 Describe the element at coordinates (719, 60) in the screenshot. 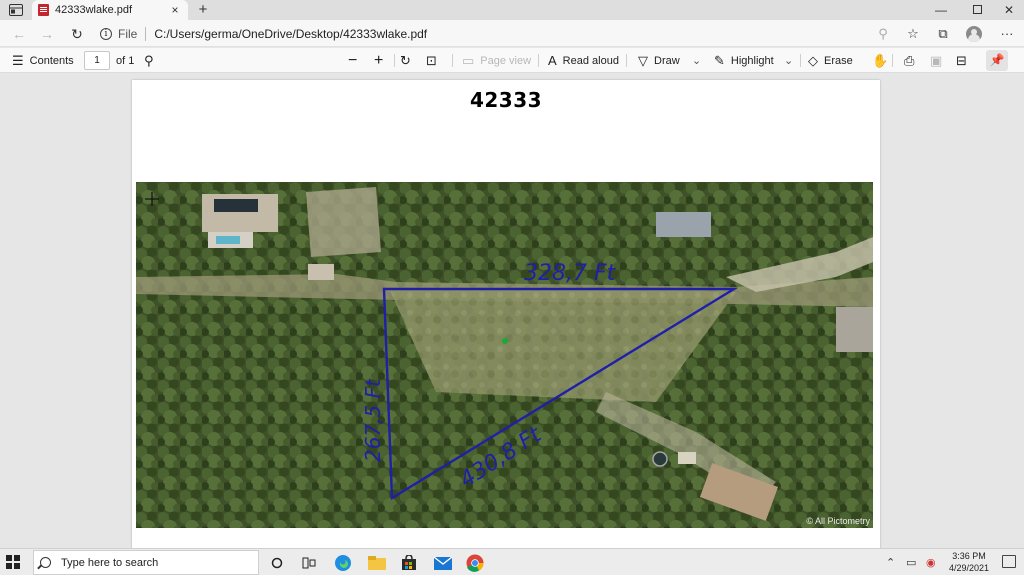

I see `highlight-icon: ✎` at that location.